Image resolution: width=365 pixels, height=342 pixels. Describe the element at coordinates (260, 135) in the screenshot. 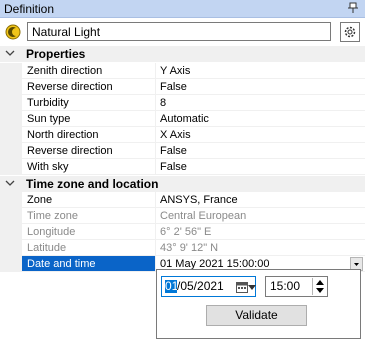

I see `property-value: X Axis` at that location.